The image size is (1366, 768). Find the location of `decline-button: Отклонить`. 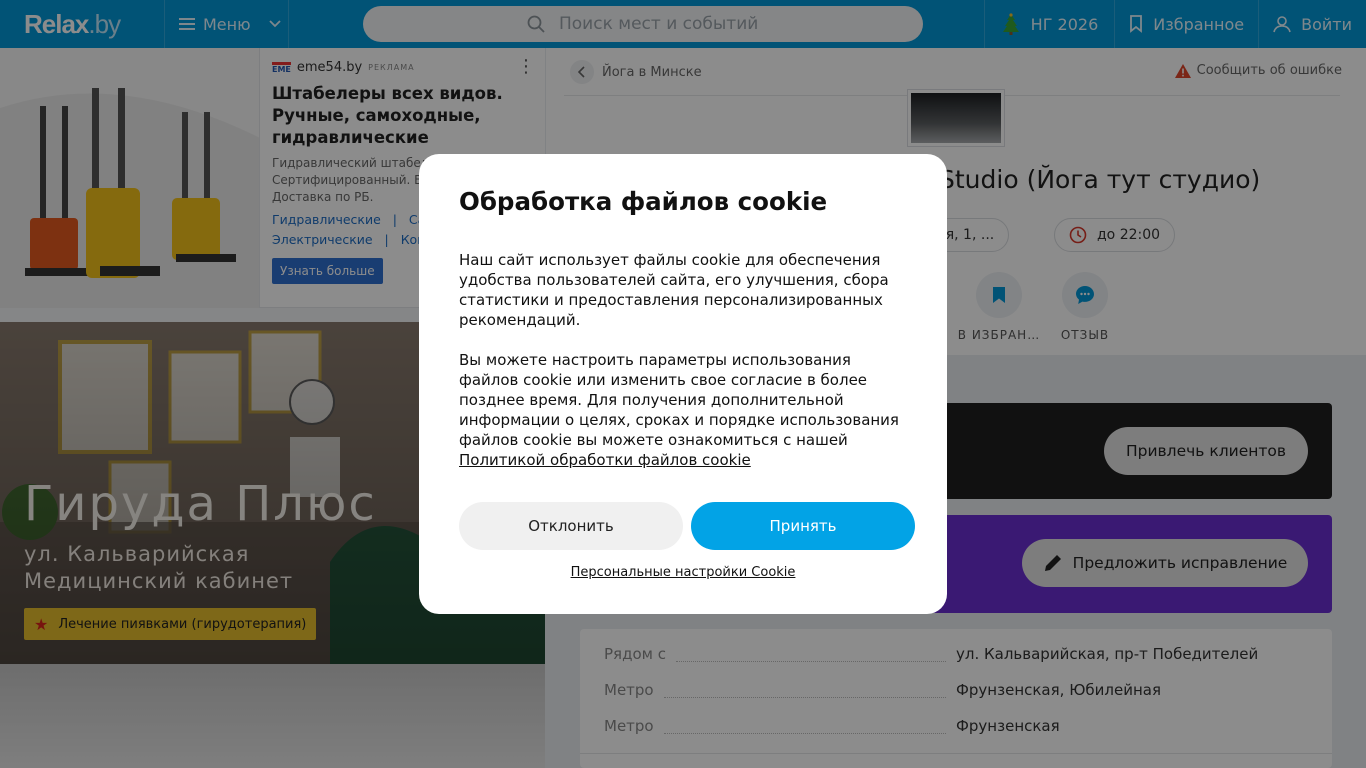

decline-button: Отклонить is located at coordinates (571, 526).